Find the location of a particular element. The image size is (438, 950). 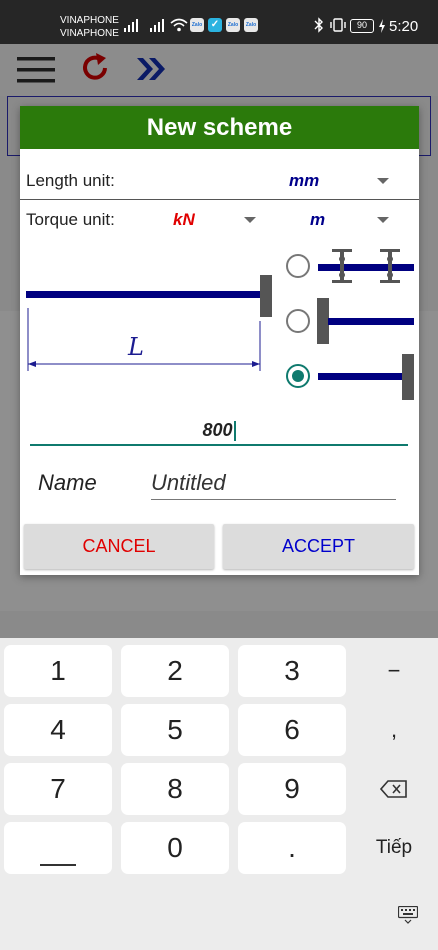

radio-fixed-right is located at coordinates (298, 376).